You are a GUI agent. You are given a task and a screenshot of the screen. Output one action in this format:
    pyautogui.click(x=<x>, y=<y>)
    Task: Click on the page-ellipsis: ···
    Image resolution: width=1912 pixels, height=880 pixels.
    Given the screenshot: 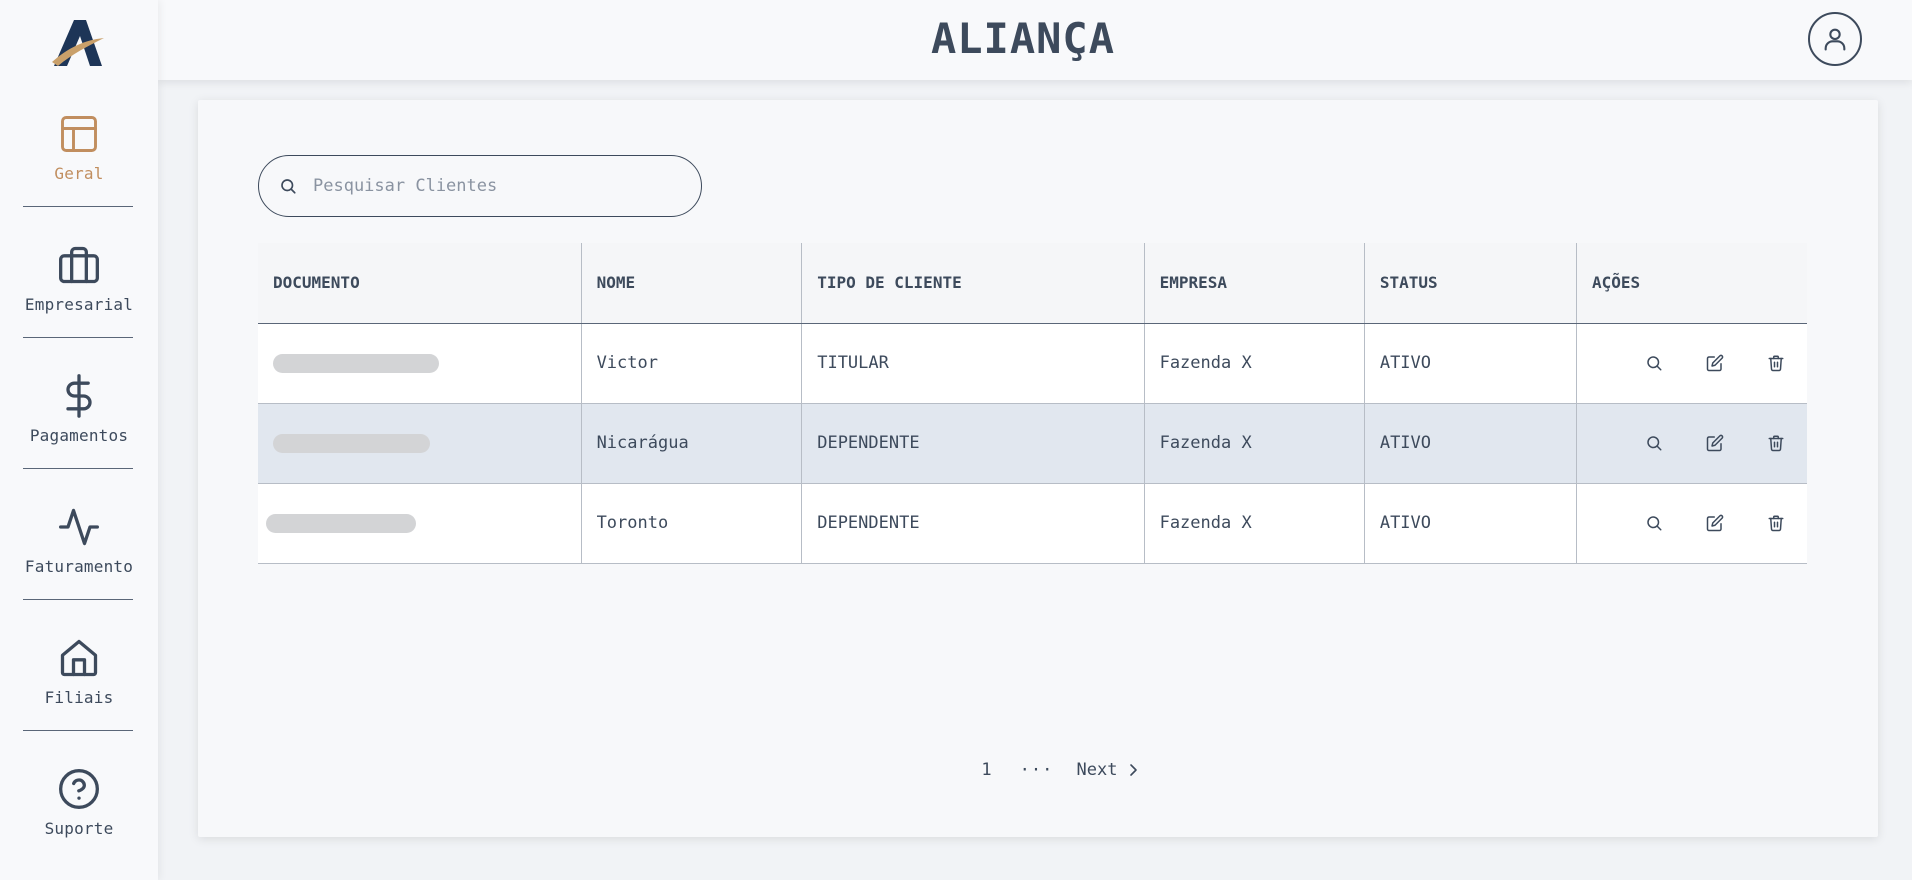 What is the action you would take?
    pyautogui.click(x=1036, y=770)
    